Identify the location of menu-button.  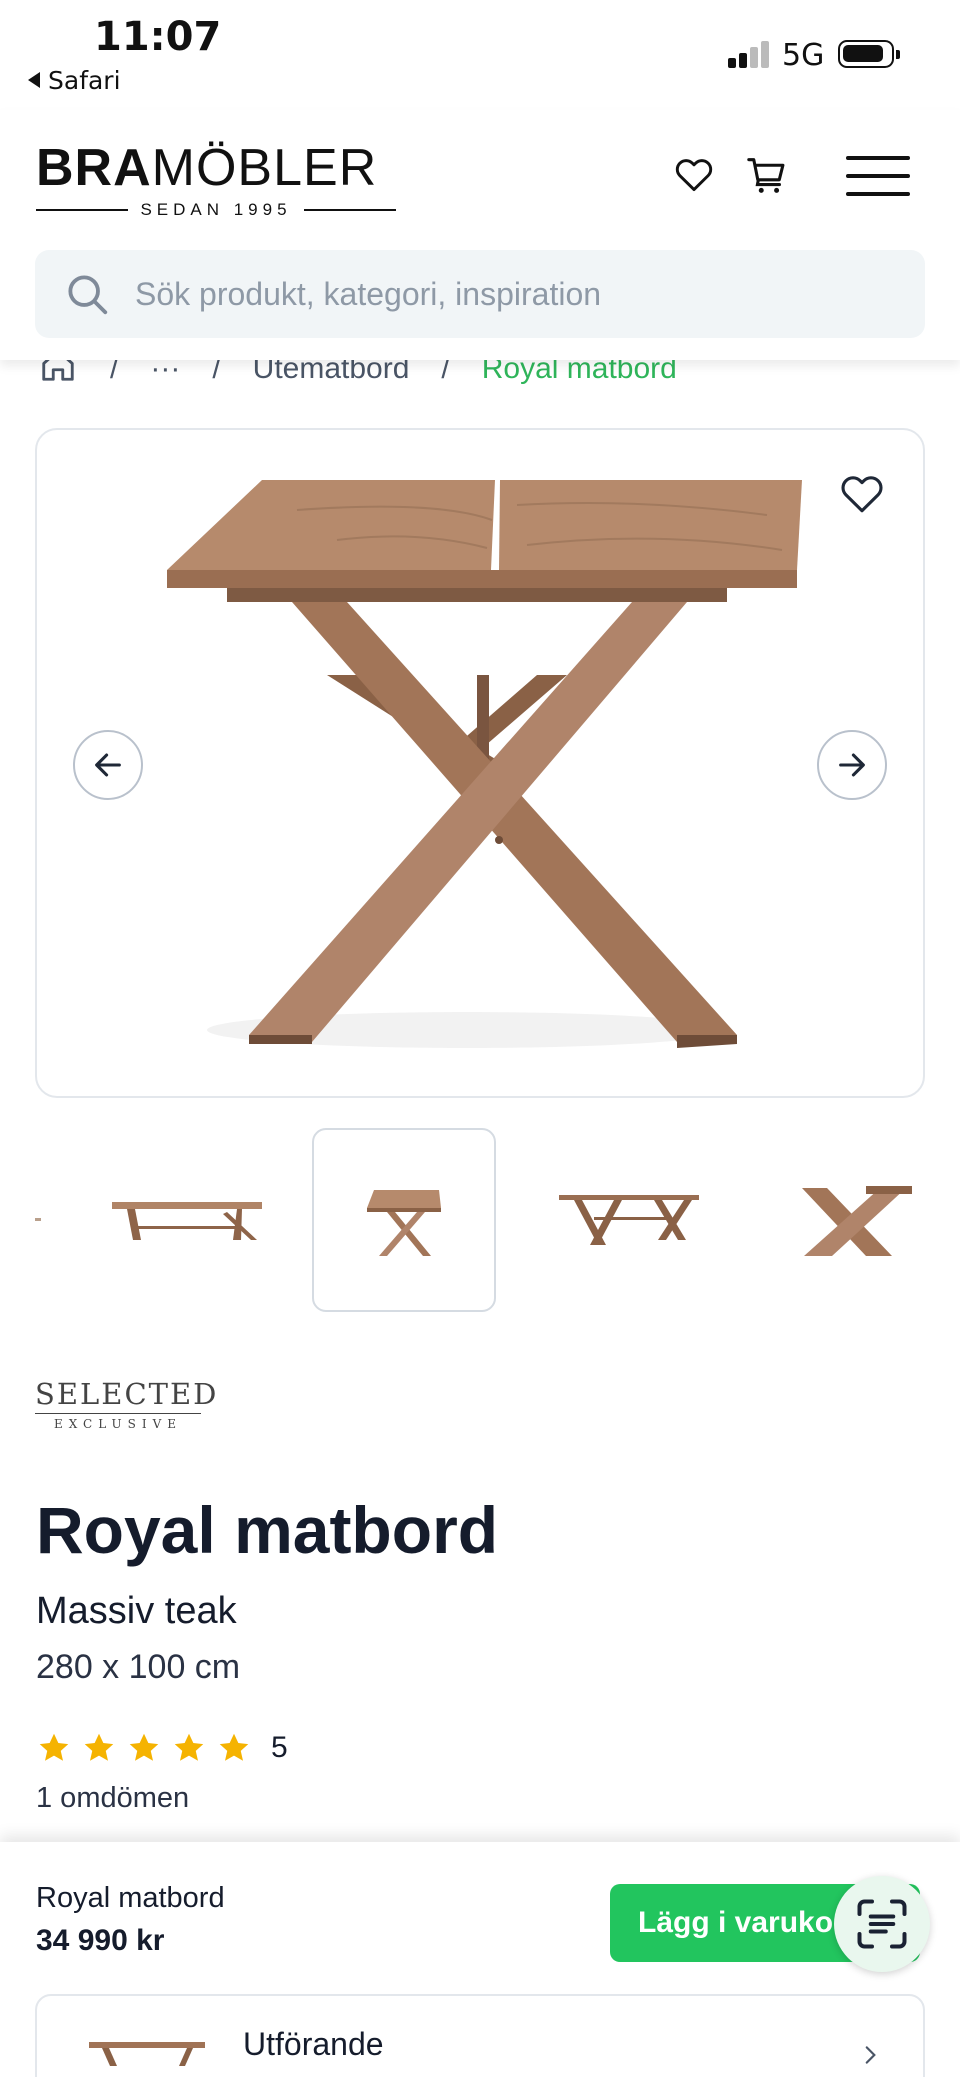
(879, 178).